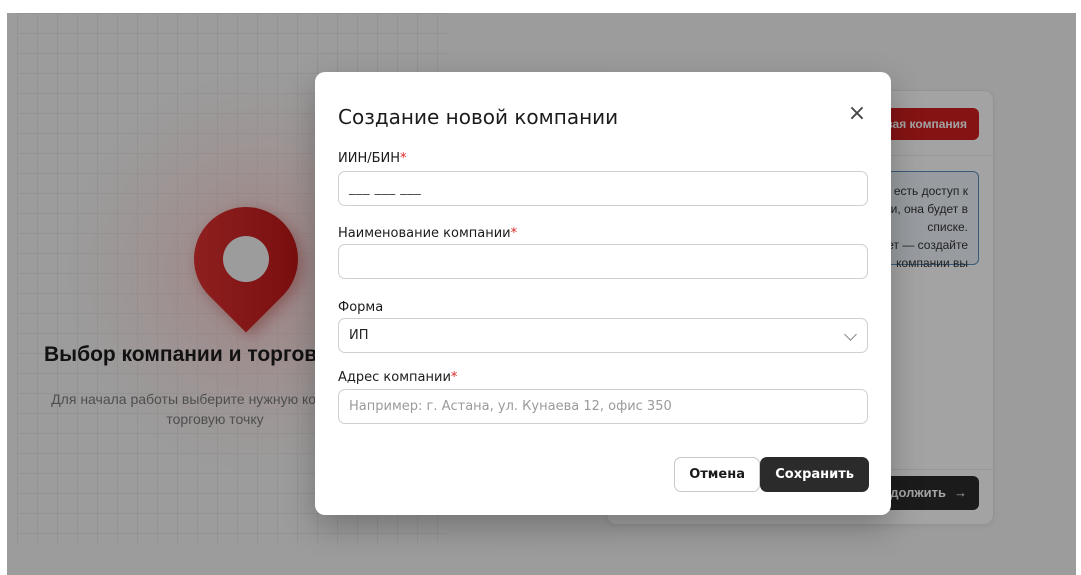 This screenshot has width=1081, height=575. I want to click on close-icon: ×, so click(857, 114).